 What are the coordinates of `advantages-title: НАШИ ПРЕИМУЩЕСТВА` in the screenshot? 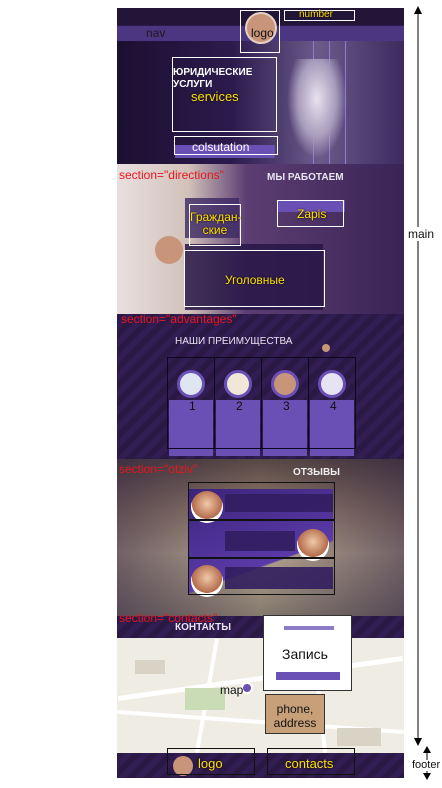 It's located at (234, 341).